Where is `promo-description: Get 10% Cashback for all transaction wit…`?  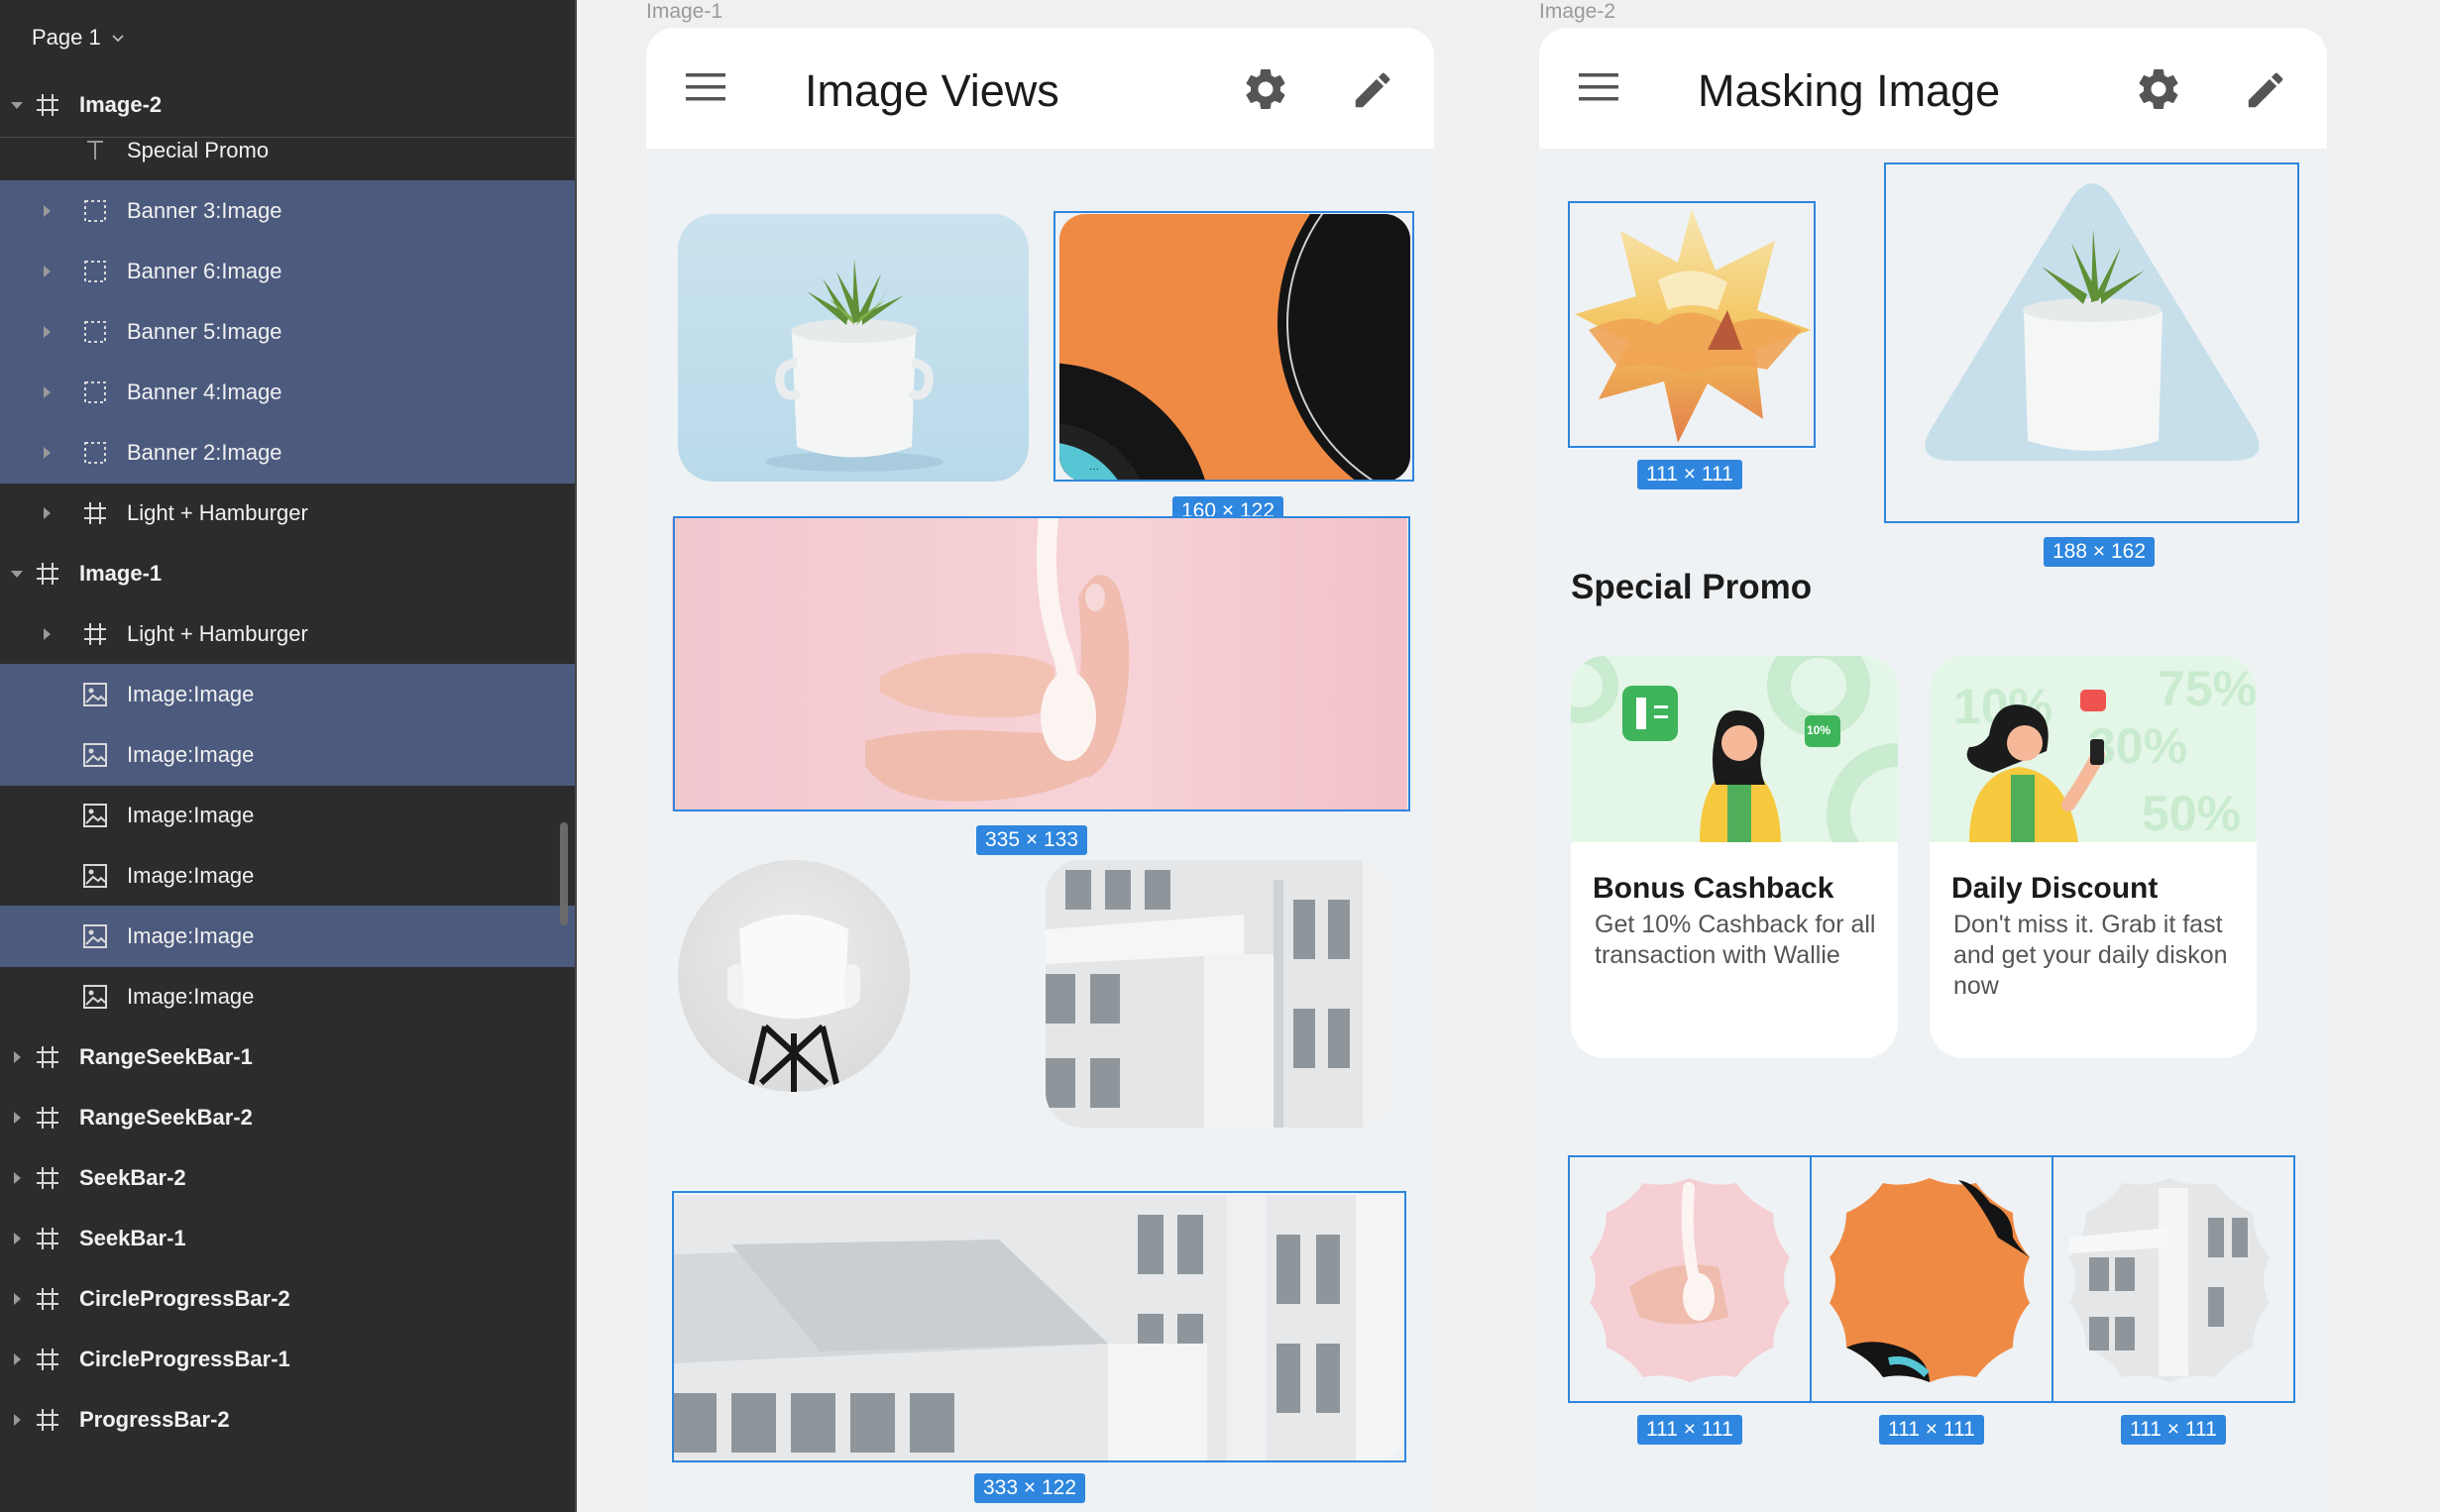 promo-description: Get 10% Cashback for all transaction wit… is located at coordinates (1736, 940).